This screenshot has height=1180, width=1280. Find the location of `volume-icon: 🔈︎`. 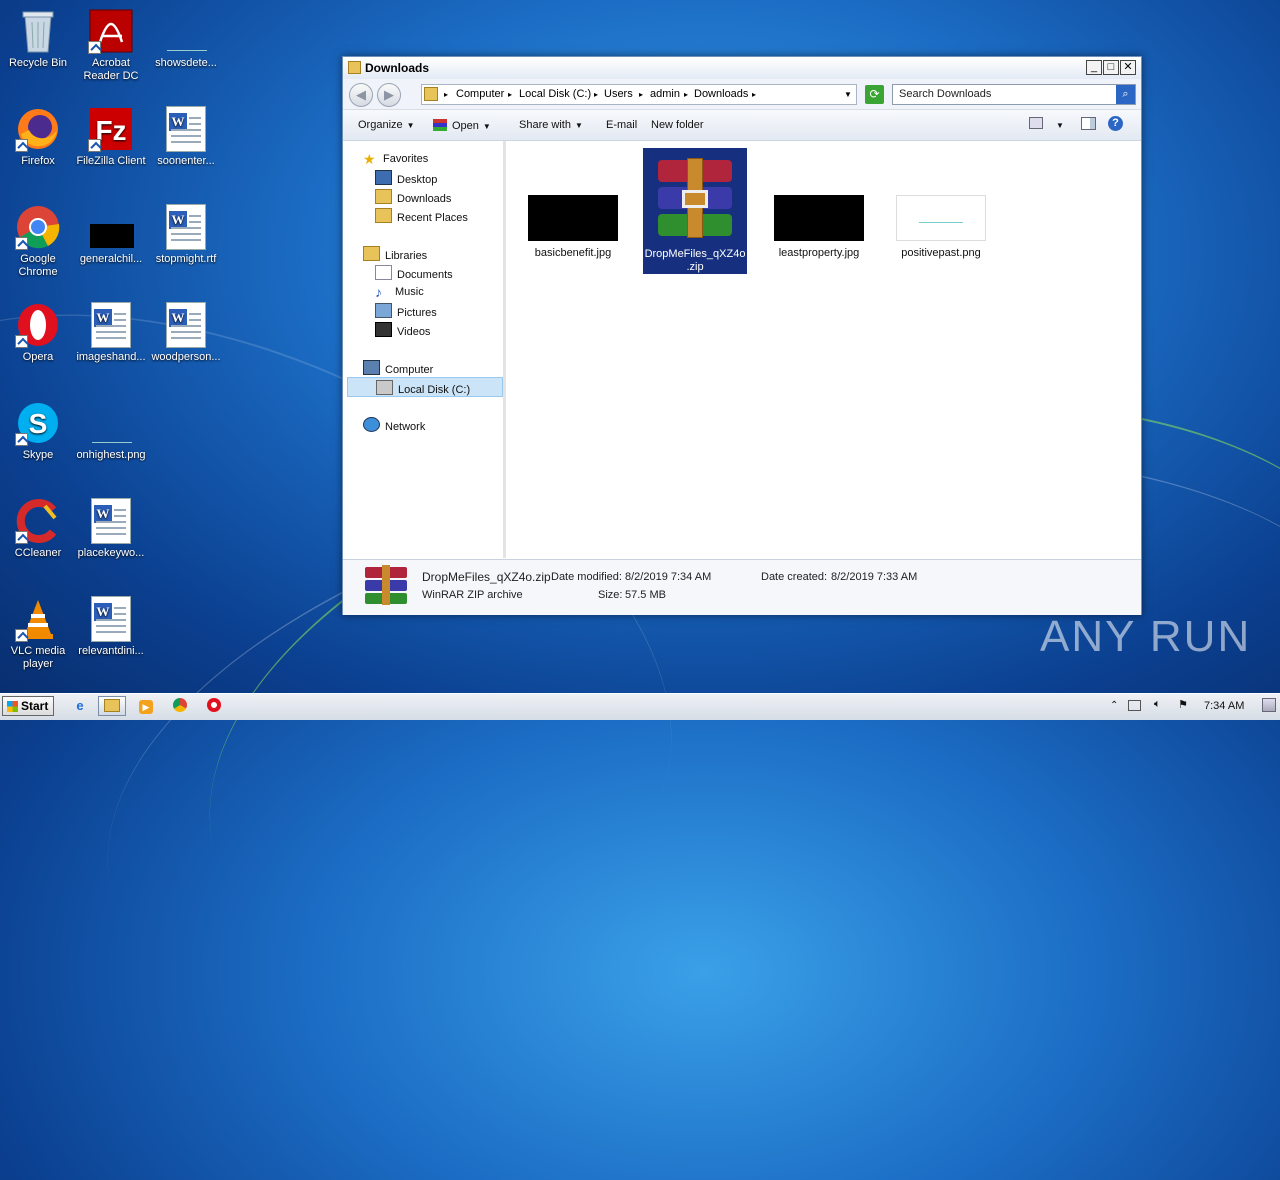

volume-icon: 🔈︎ is located at coordinates (1157, 704).